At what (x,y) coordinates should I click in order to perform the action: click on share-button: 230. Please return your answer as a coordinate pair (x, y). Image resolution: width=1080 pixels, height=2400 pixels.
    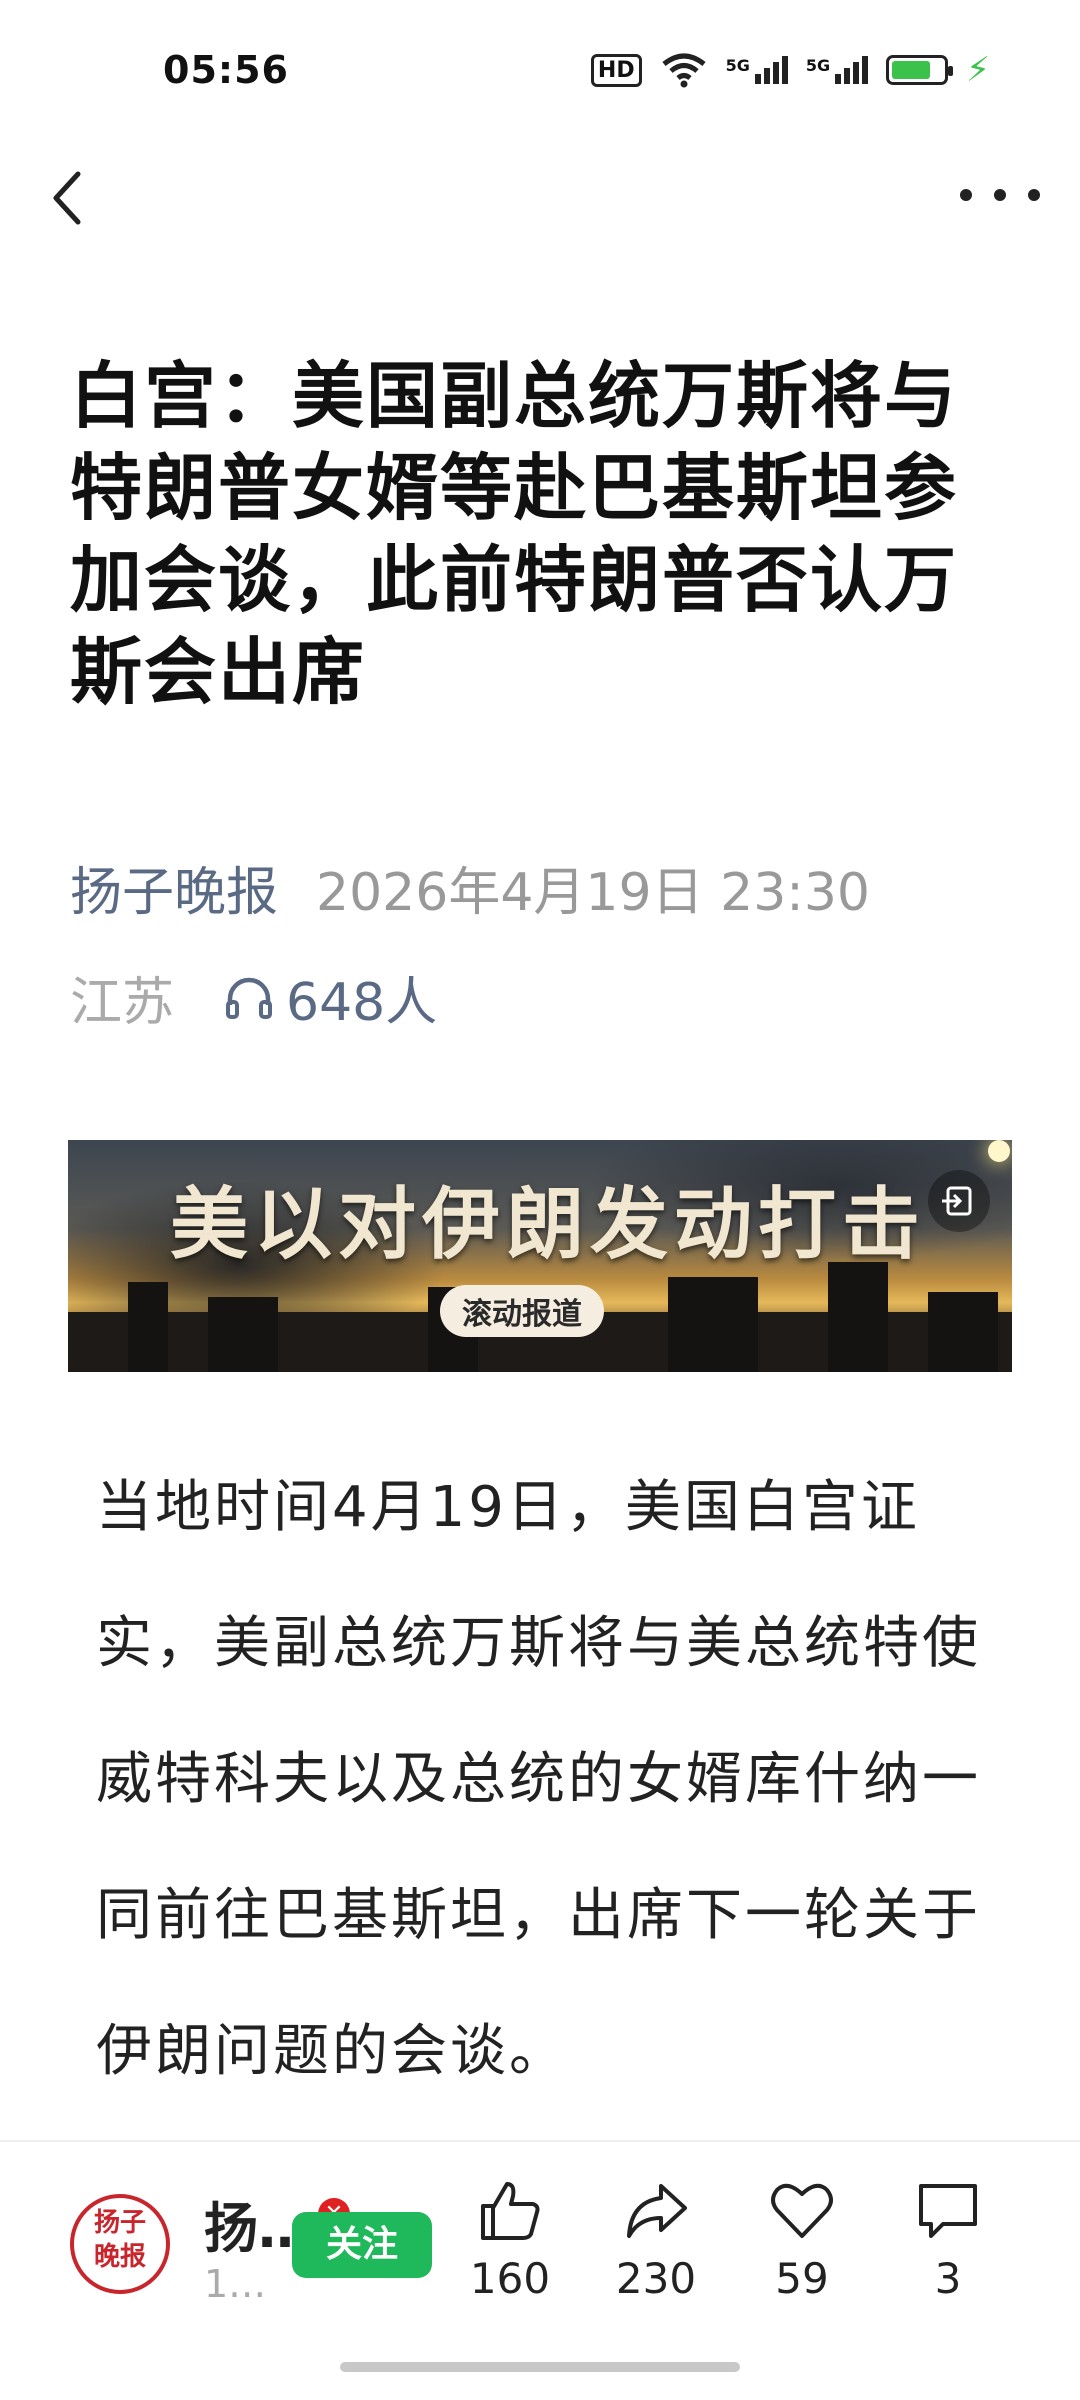
    Looking at the image, I should click on (656, 2240).